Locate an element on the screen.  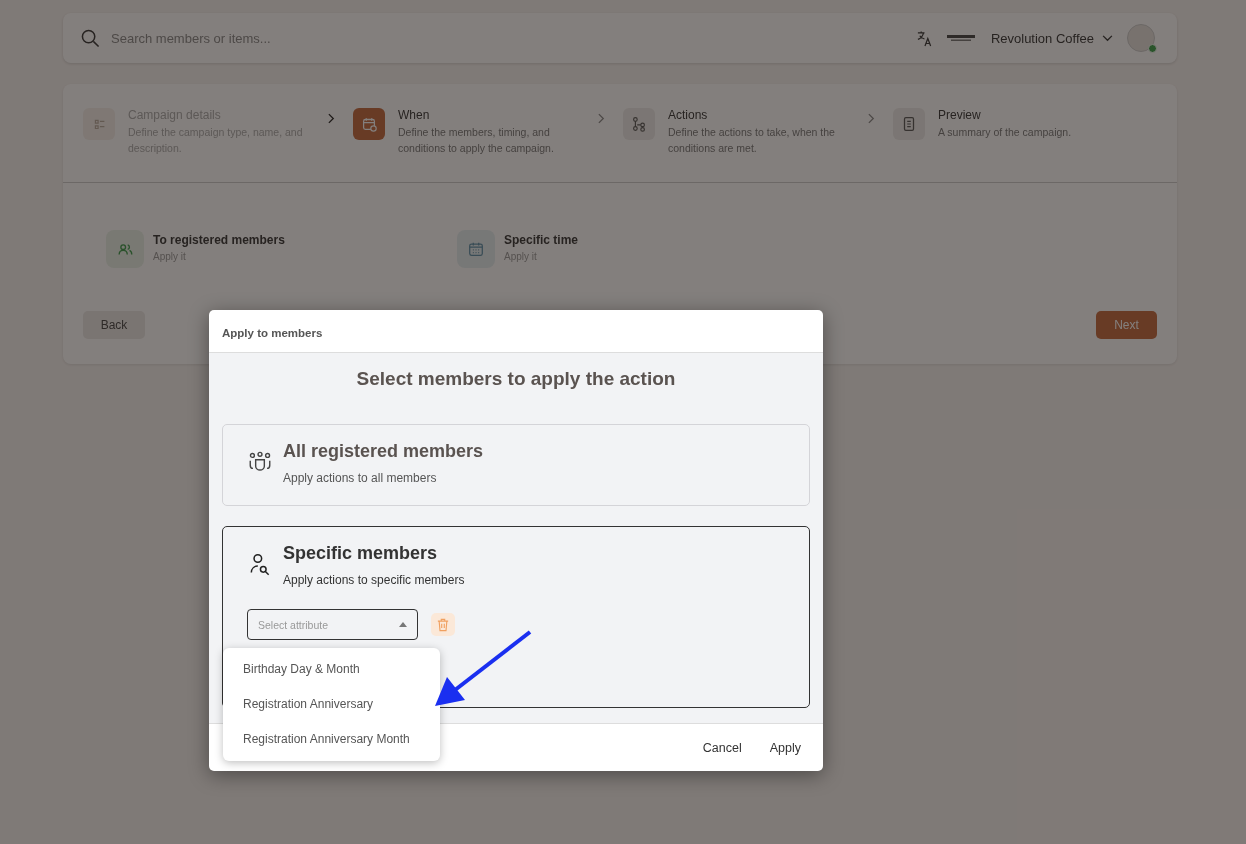
translate-icon is located at coordinates (924, 38).